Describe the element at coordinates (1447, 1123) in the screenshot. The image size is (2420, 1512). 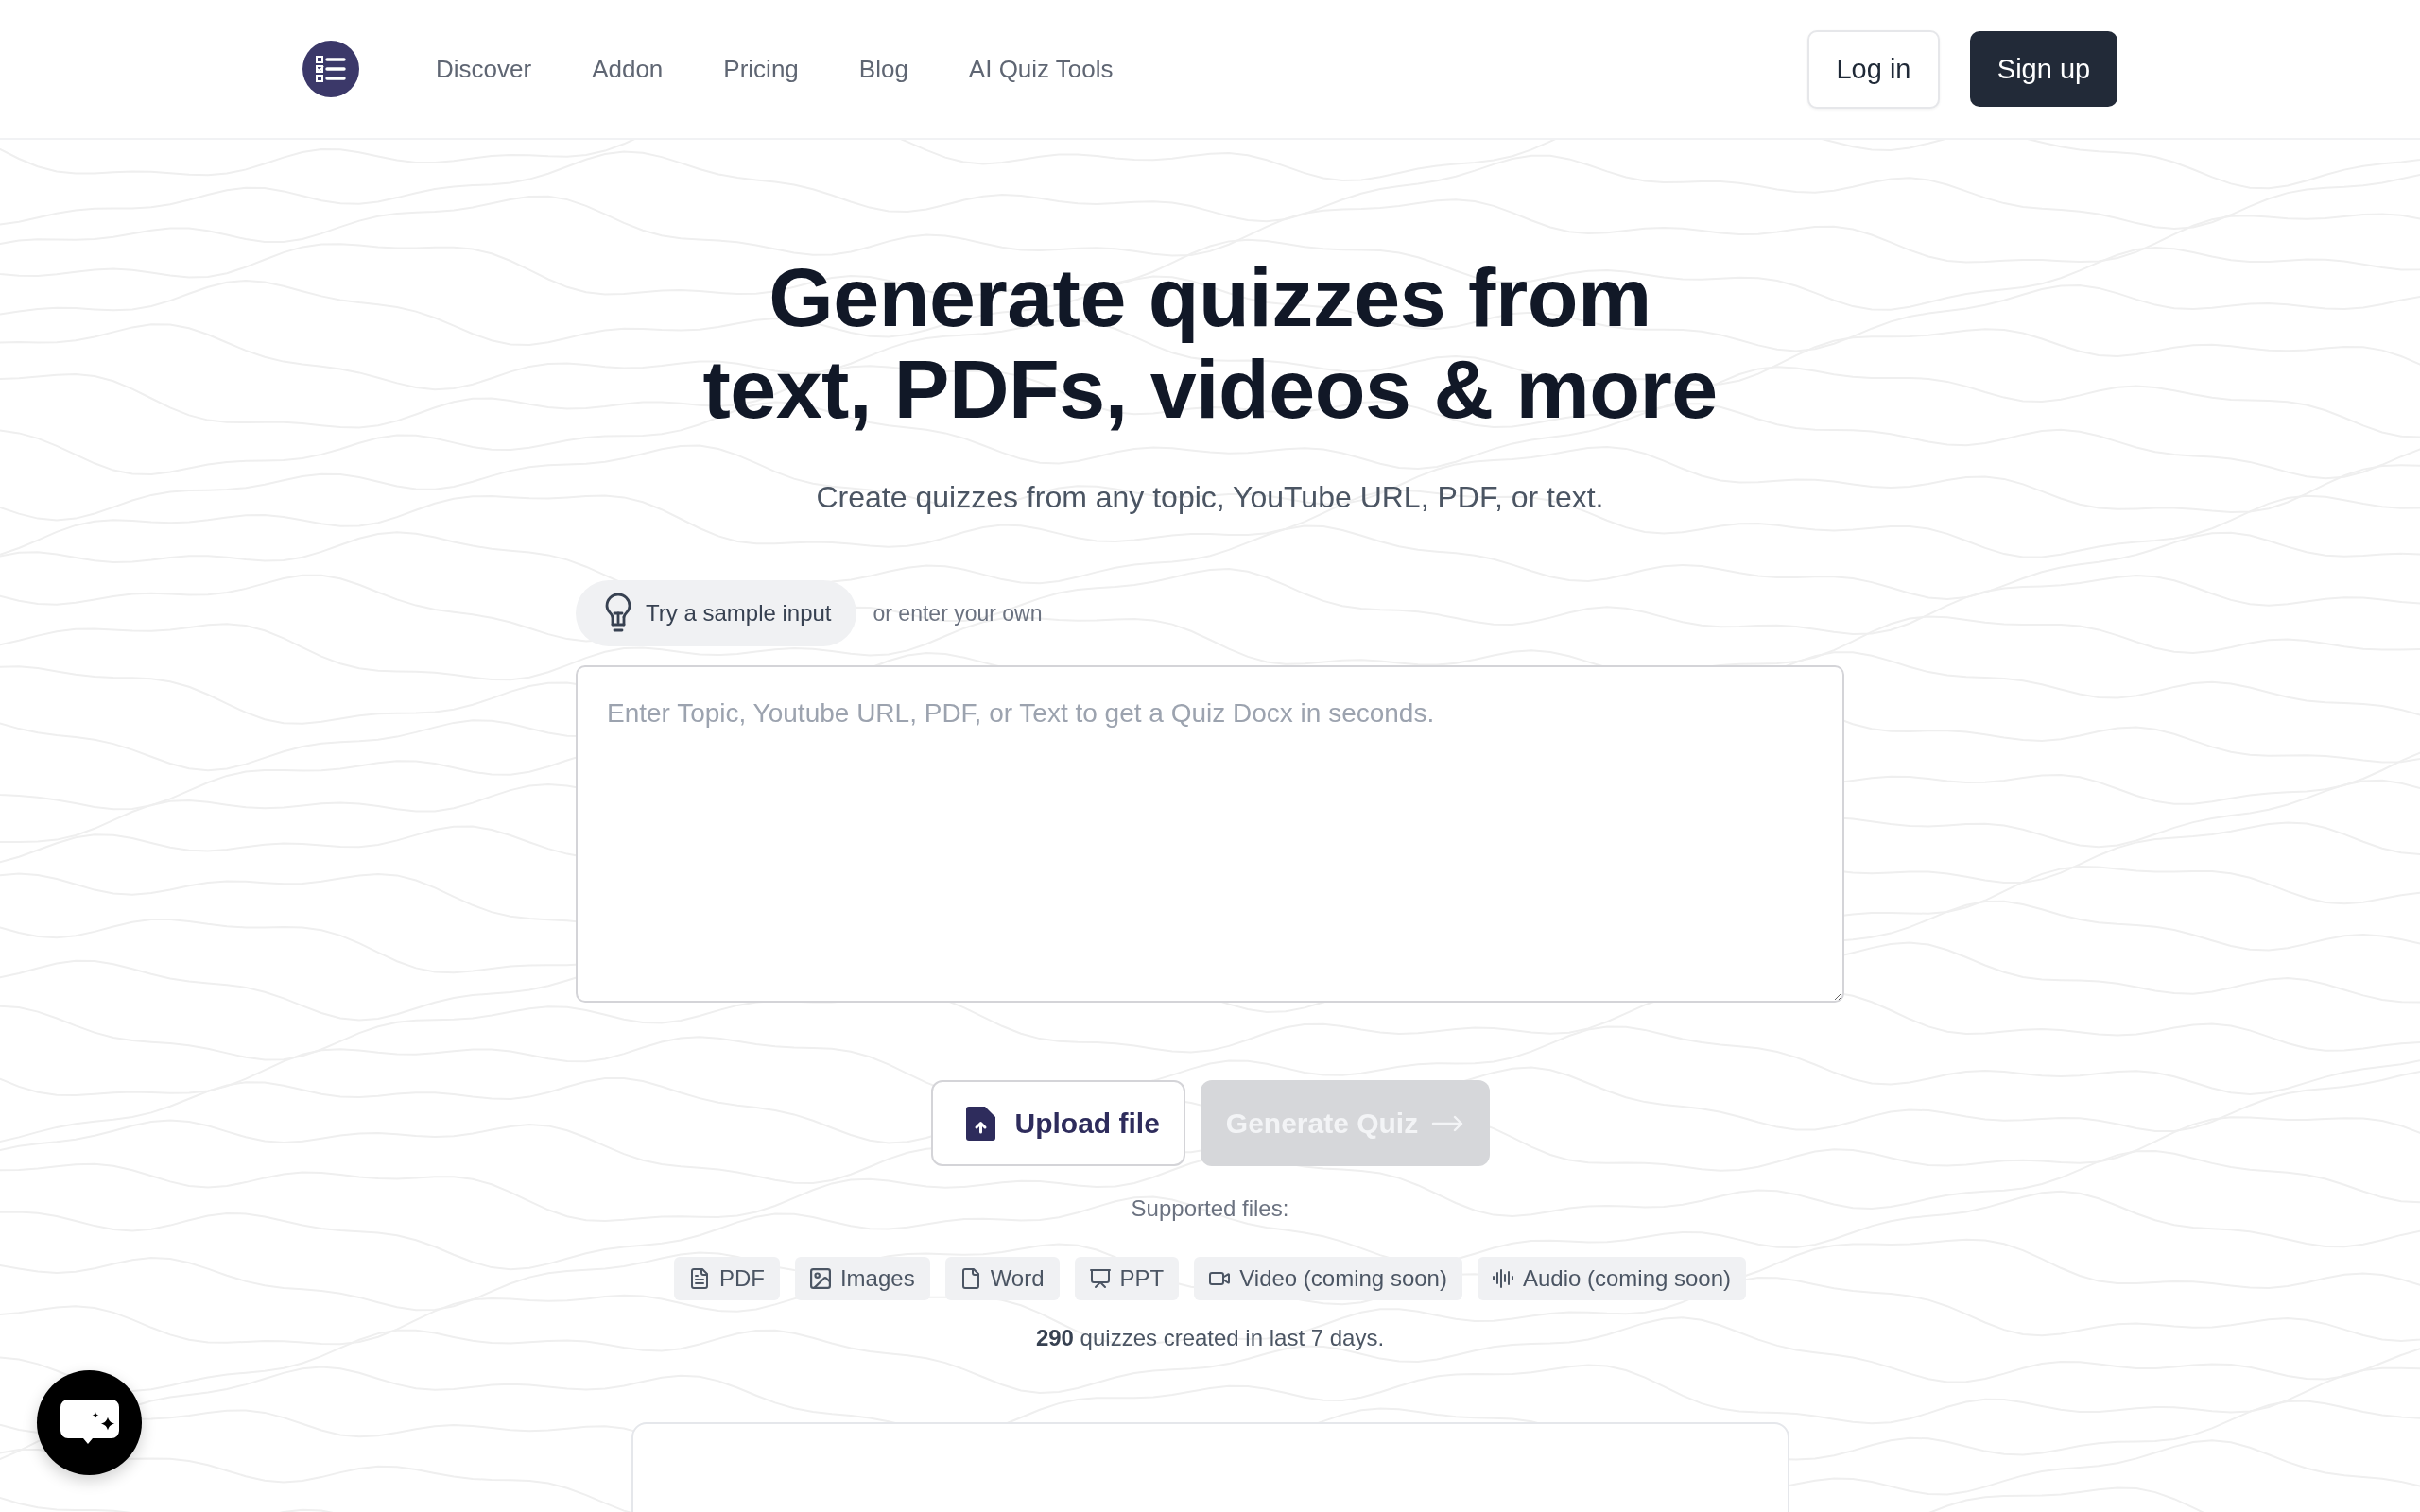
I see `arrow-right-icon` at that location.